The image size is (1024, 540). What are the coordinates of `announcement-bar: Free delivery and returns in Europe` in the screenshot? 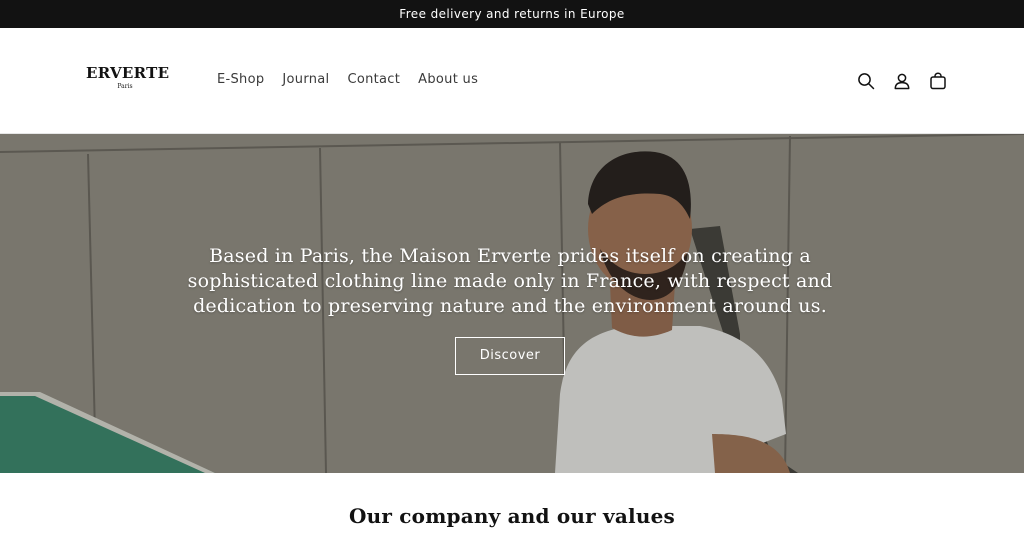 It's located at (512, 14).